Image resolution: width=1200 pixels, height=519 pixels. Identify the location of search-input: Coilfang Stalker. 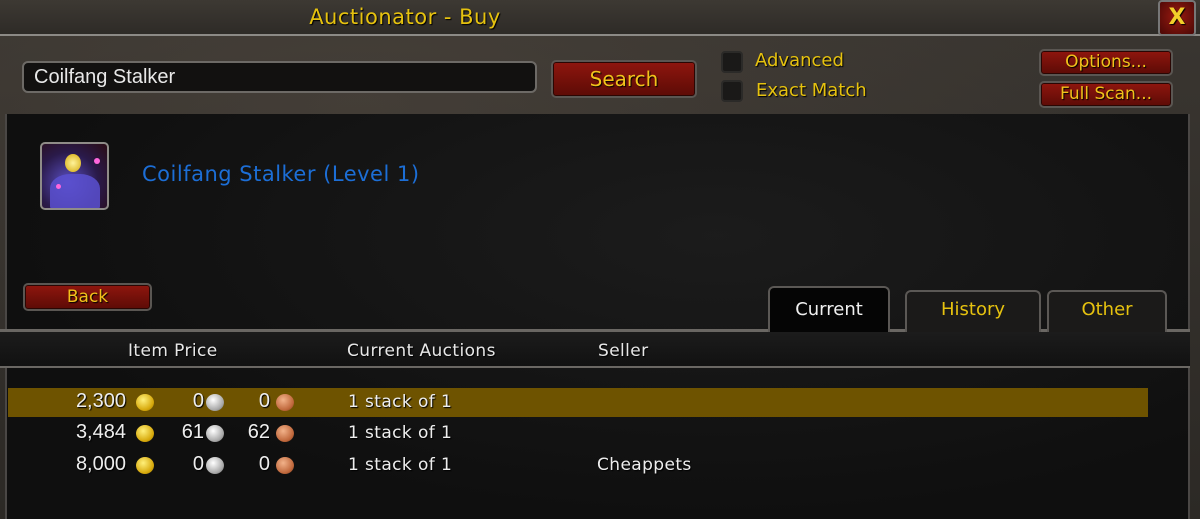
(279, 77).